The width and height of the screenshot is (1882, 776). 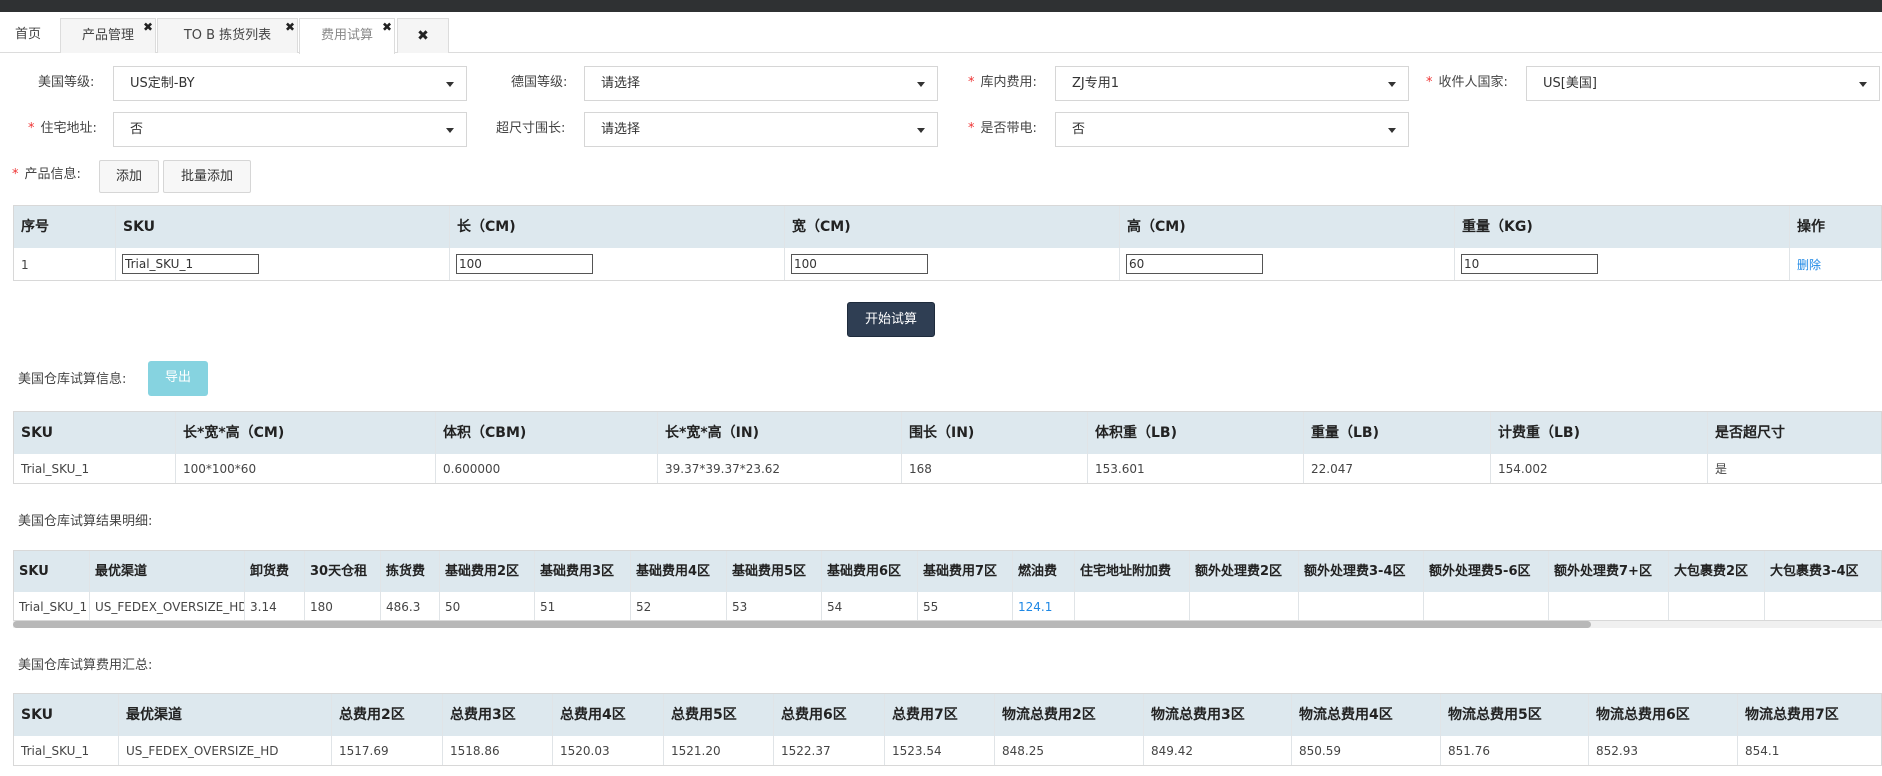 What do you see at coordinates (137, 129) in the screenshot?
I see `residential-value: 否` at bounding box center [137, 129].